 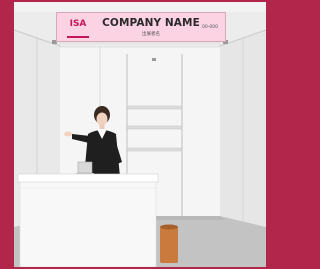 I want to click on company-logo: ISA, so click(x=76, y=27).